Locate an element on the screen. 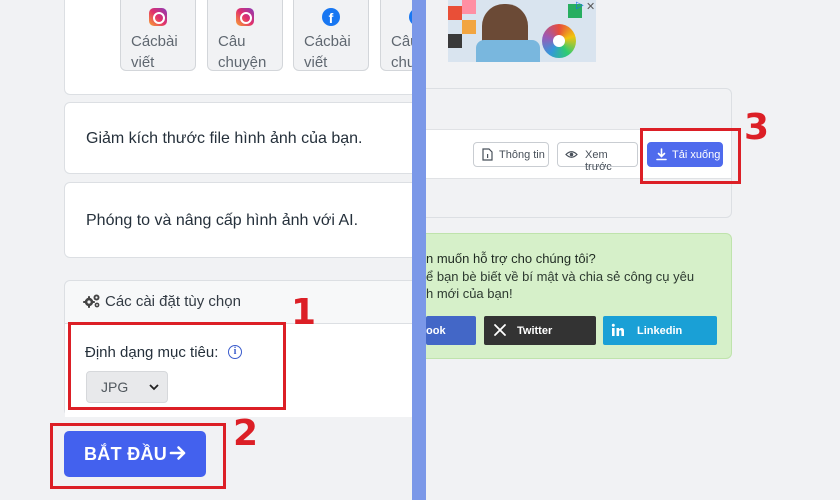  info-button-label: Thông tin is located at coordinates (522, 155).